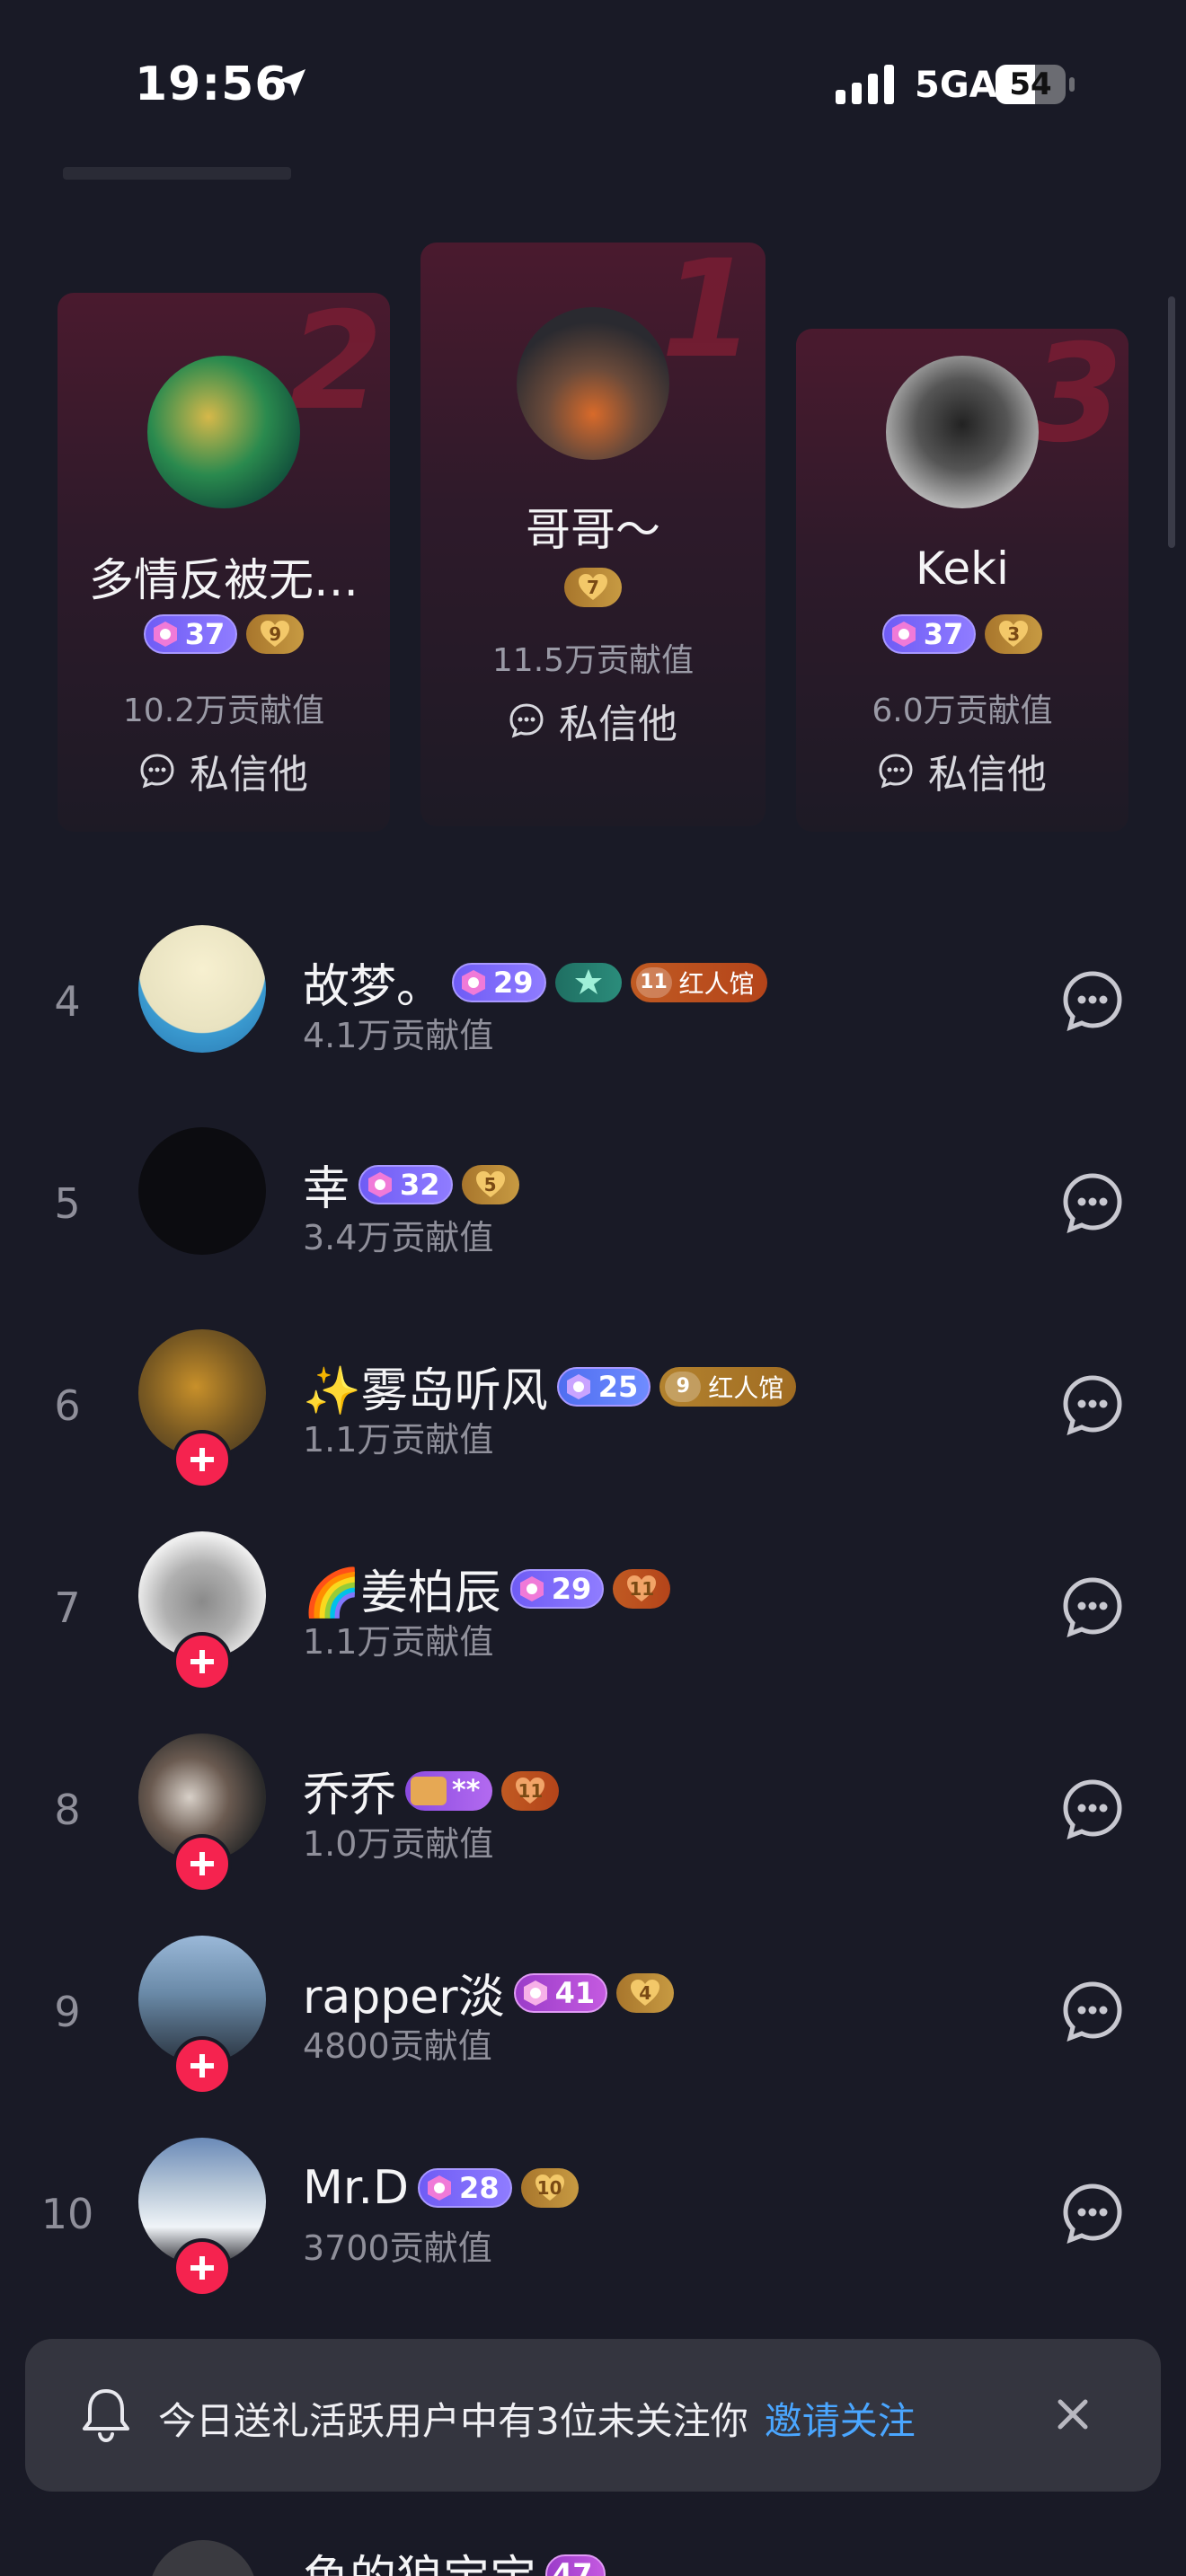 The width and height of the screenshot is (1186, 2576). I want to click on vip-badge: **, so click(449, 1790).